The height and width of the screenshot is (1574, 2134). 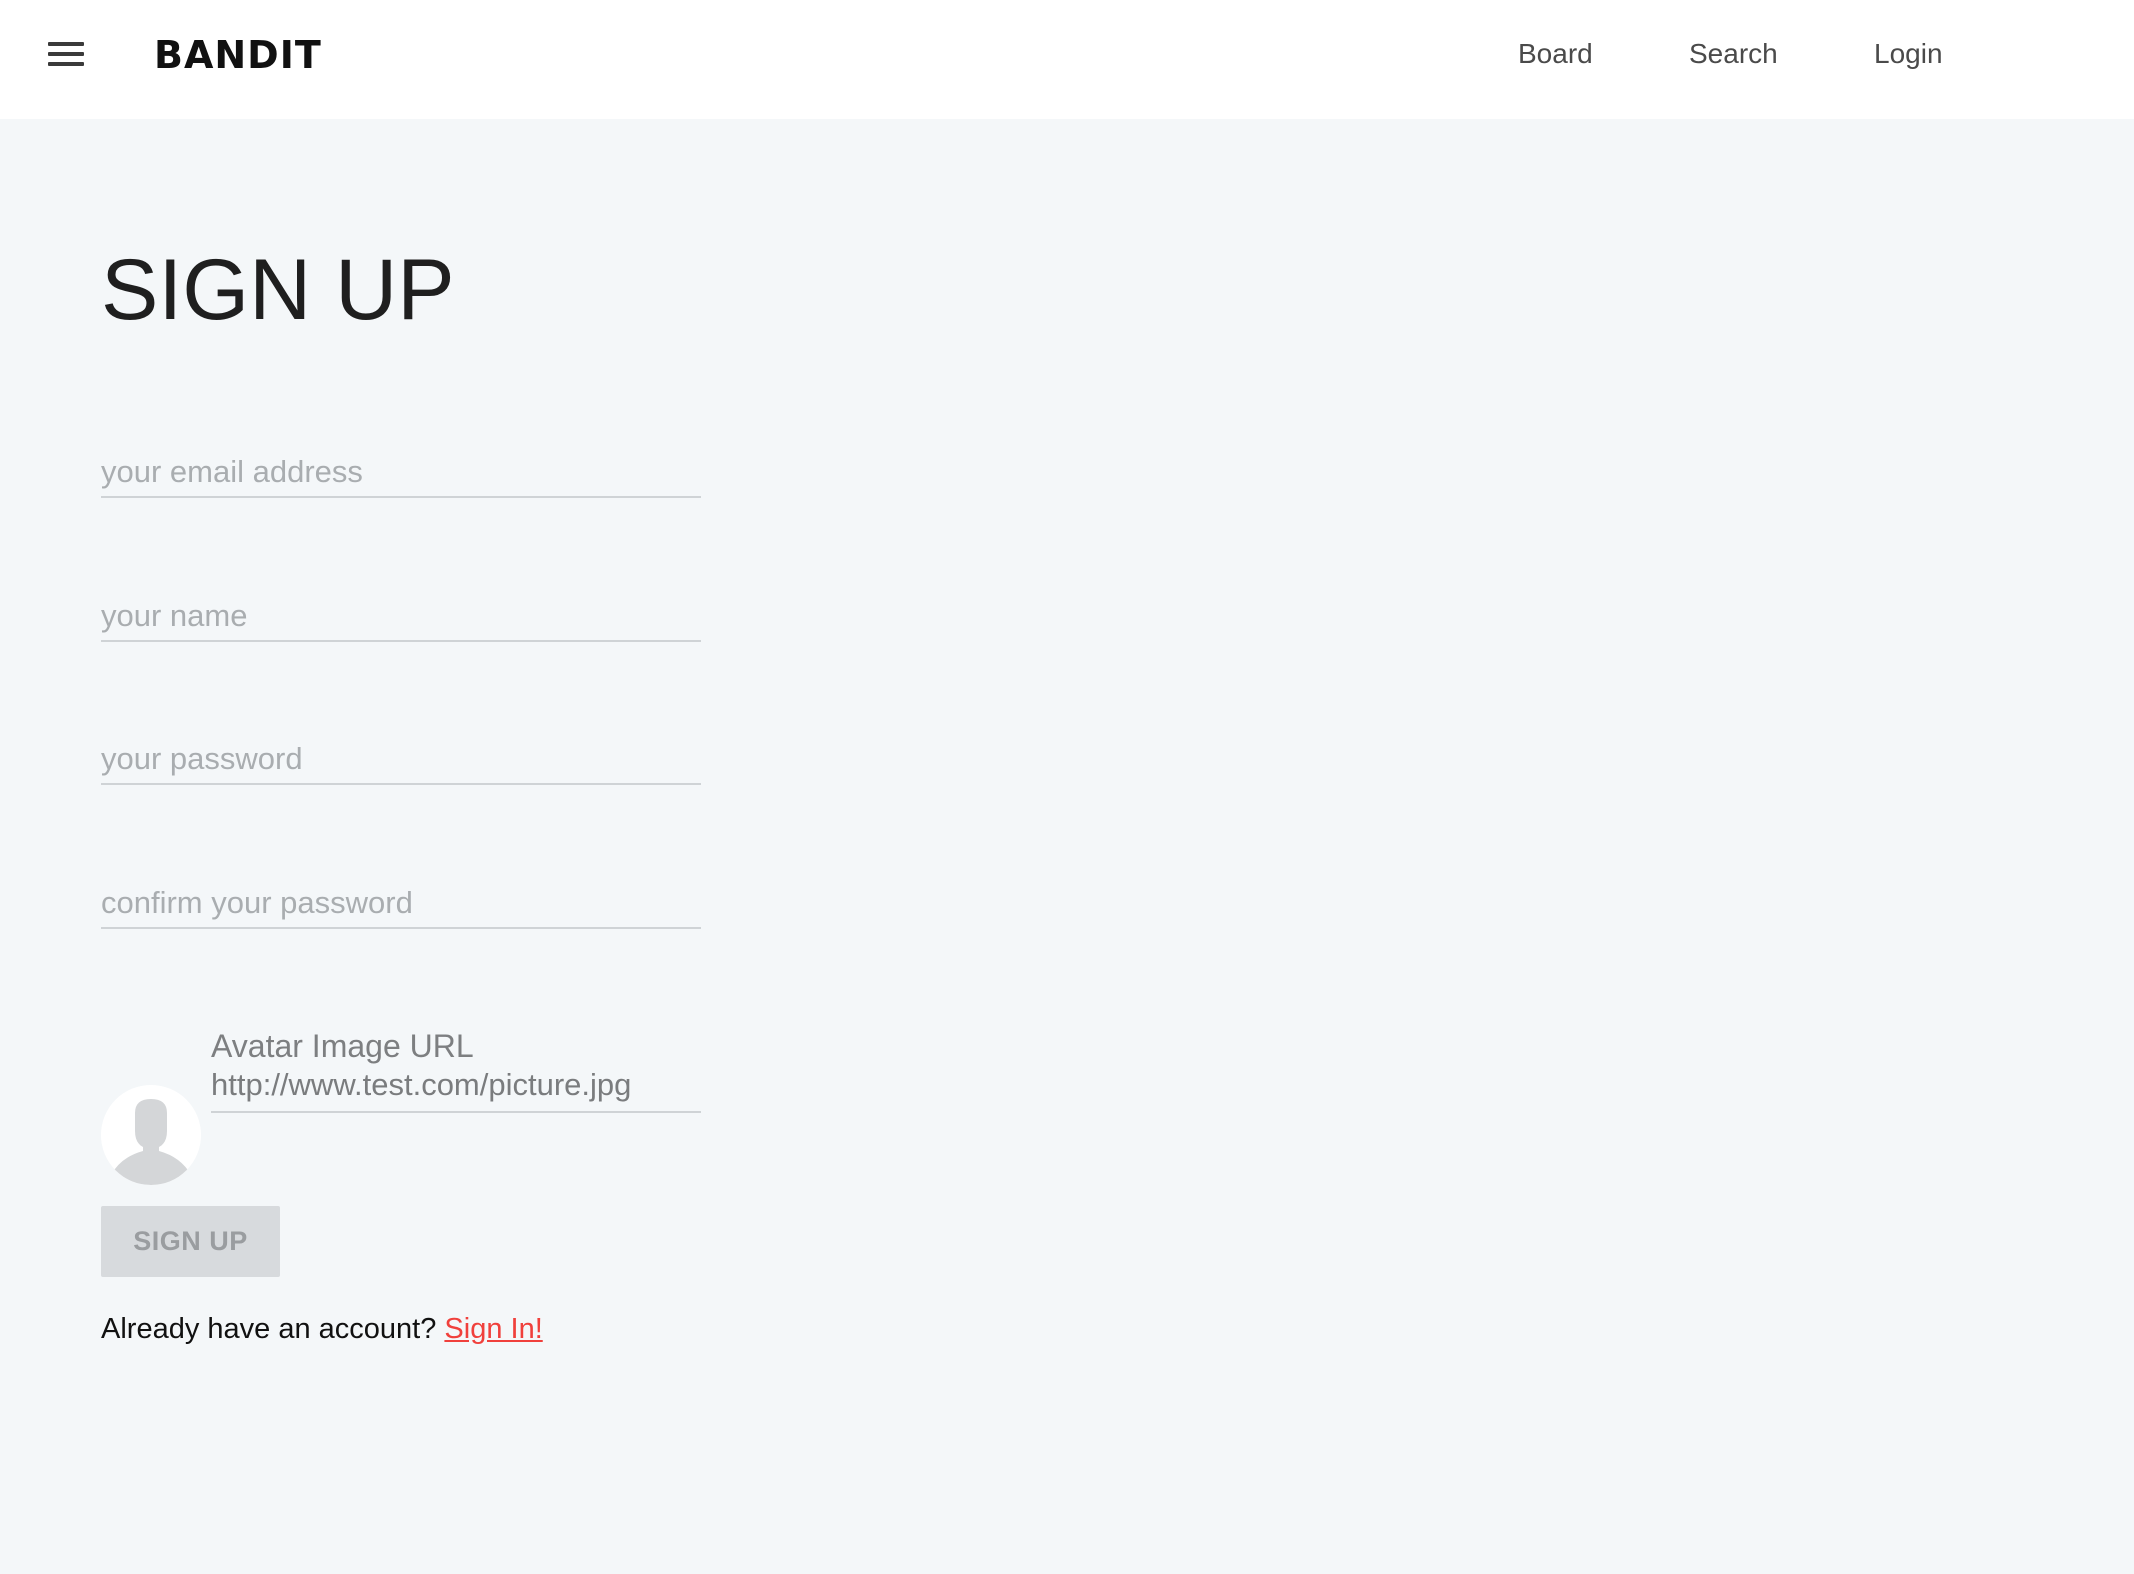 I want to click on nav-board-link: Board, so click(x=1555, y=54).